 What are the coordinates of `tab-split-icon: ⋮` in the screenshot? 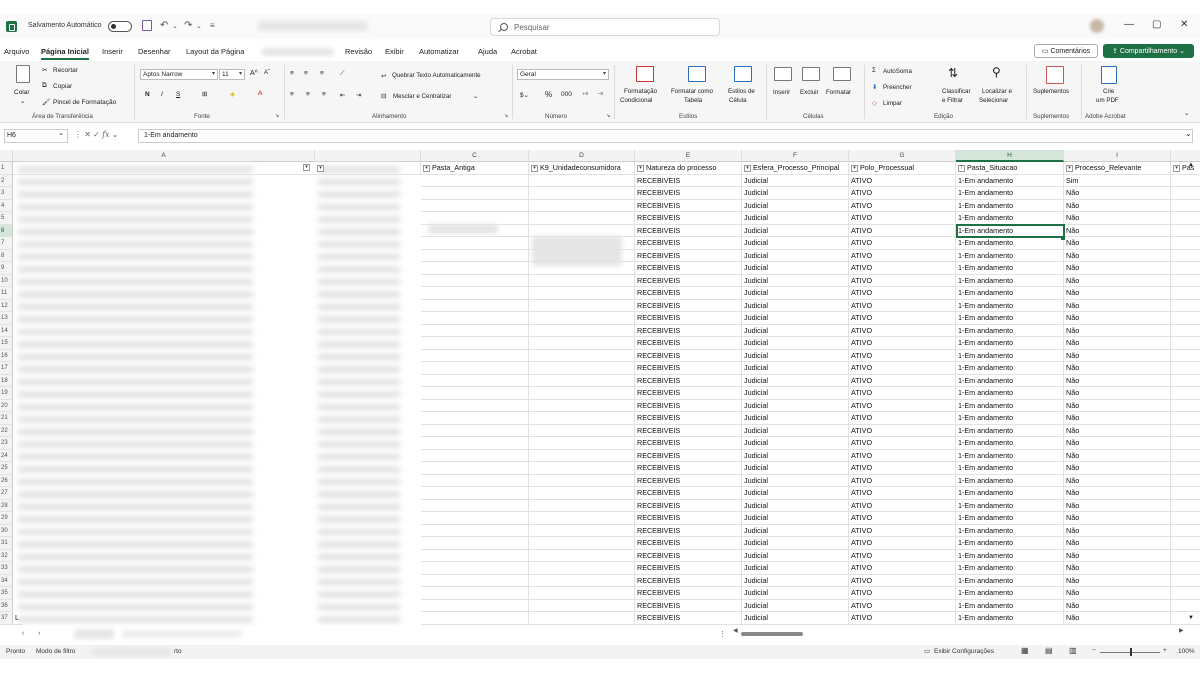 It's located at (722, 634).